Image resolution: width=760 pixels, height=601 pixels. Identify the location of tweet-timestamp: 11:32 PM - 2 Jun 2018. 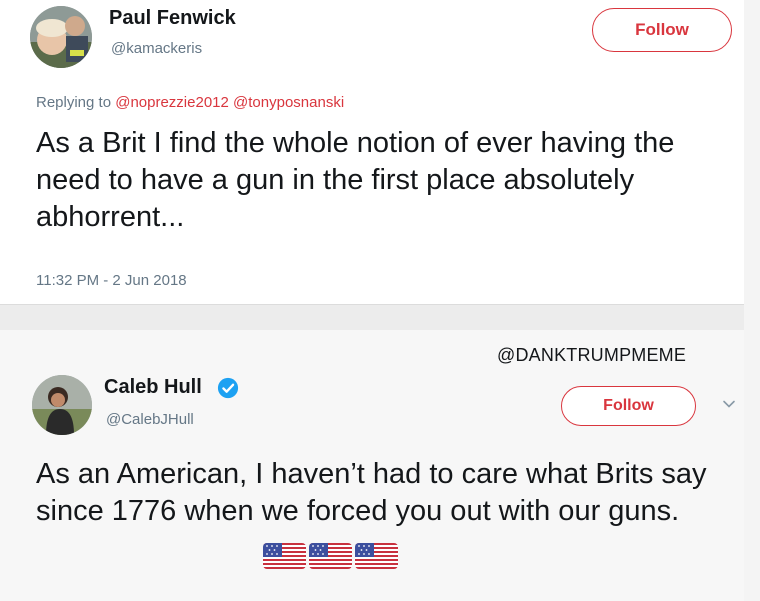
(111, 280).